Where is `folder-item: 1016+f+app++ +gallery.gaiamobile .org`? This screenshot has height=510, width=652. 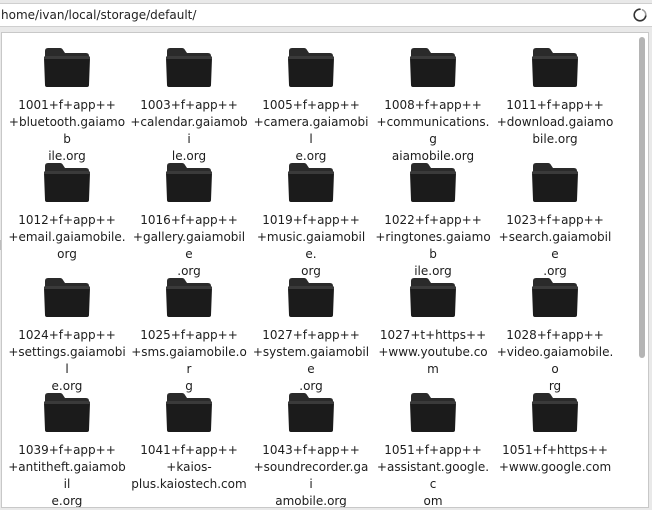
folder-item: 1016+f+app++ +gallery.gaiamobile .org is located at coordinates (189, 220).